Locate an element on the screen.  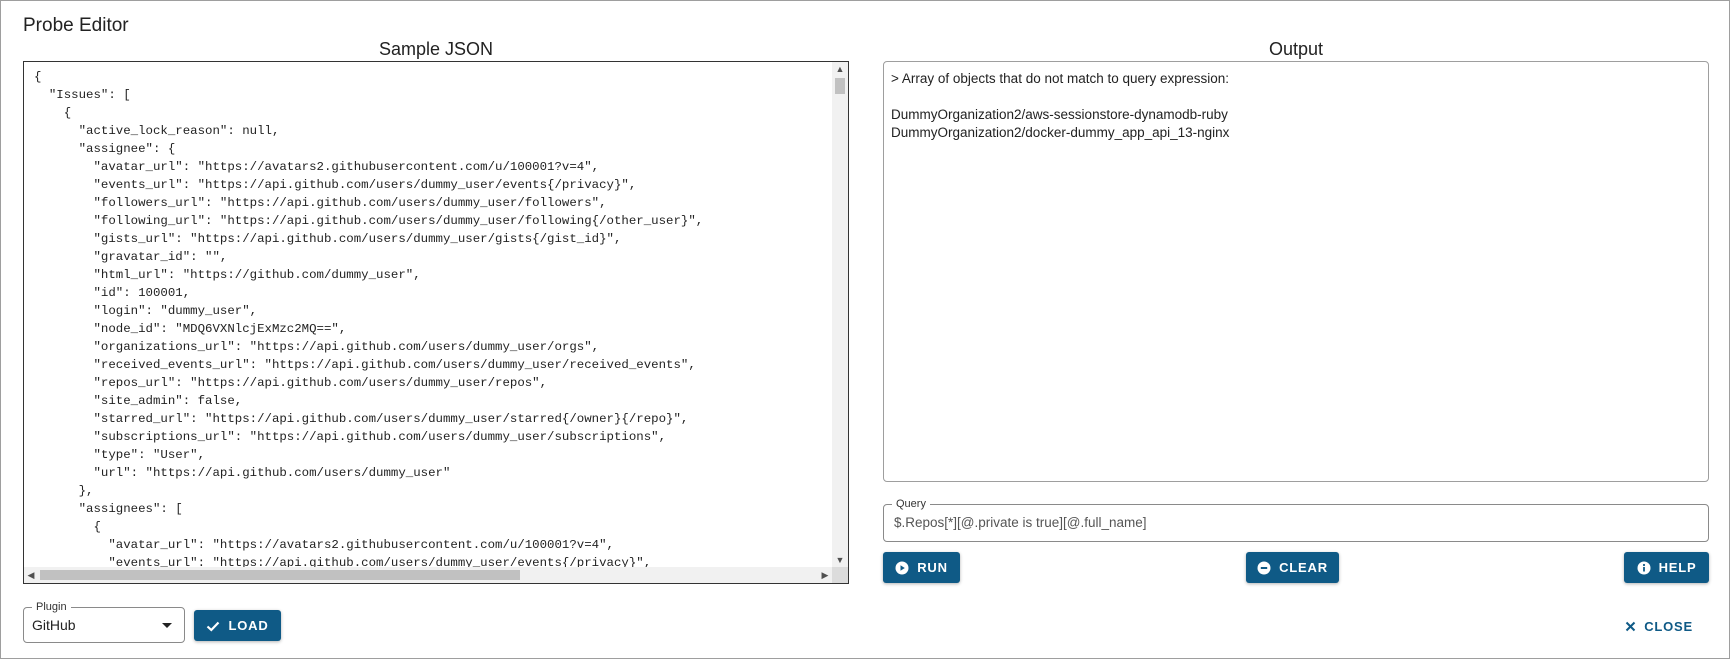
run-button: RUN is located at coordinates (921, 567).